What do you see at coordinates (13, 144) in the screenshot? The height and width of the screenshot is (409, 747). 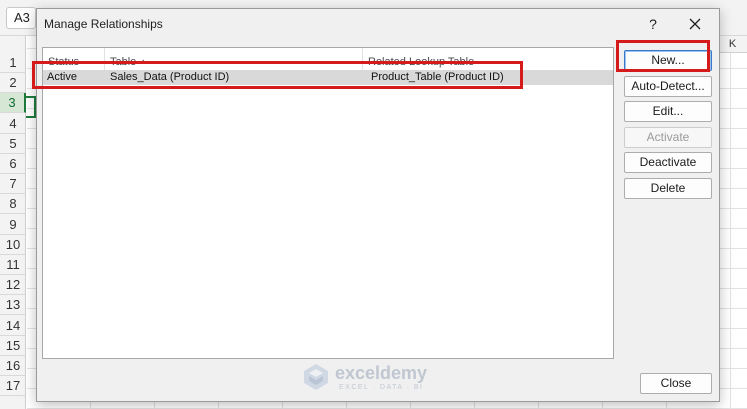 I see `row-header-5: 5` at bounding box center [13, 144].